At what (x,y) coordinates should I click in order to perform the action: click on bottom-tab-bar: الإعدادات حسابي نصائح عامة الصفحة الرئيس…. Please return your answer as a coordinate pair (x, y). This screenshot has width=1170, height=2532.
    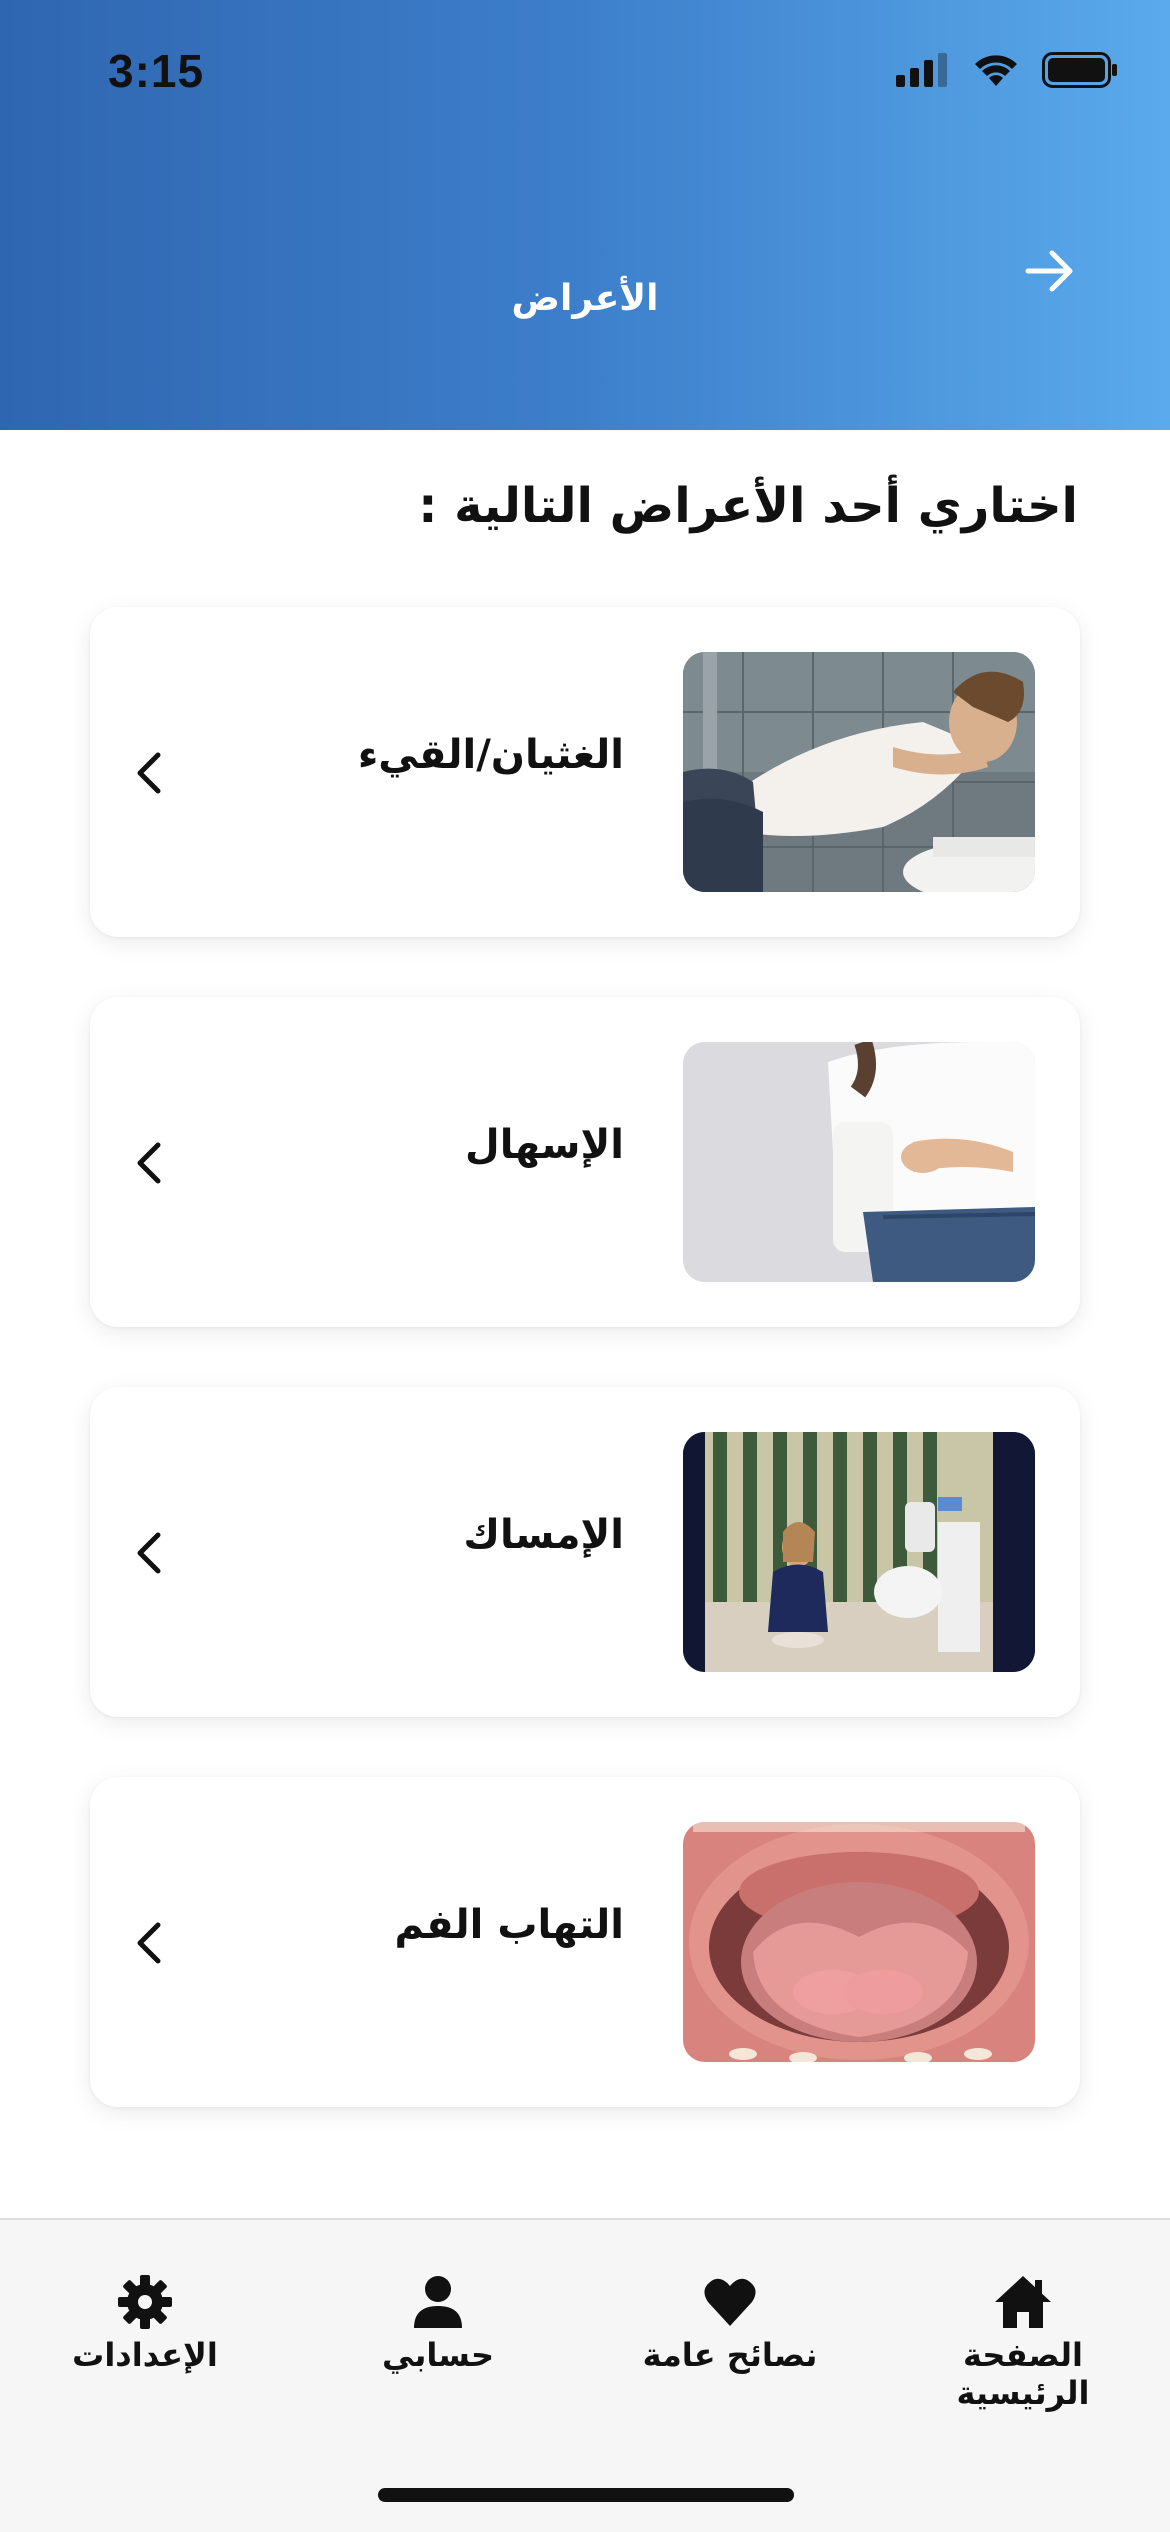
    Looking at the image, I should click on (585, 2375).